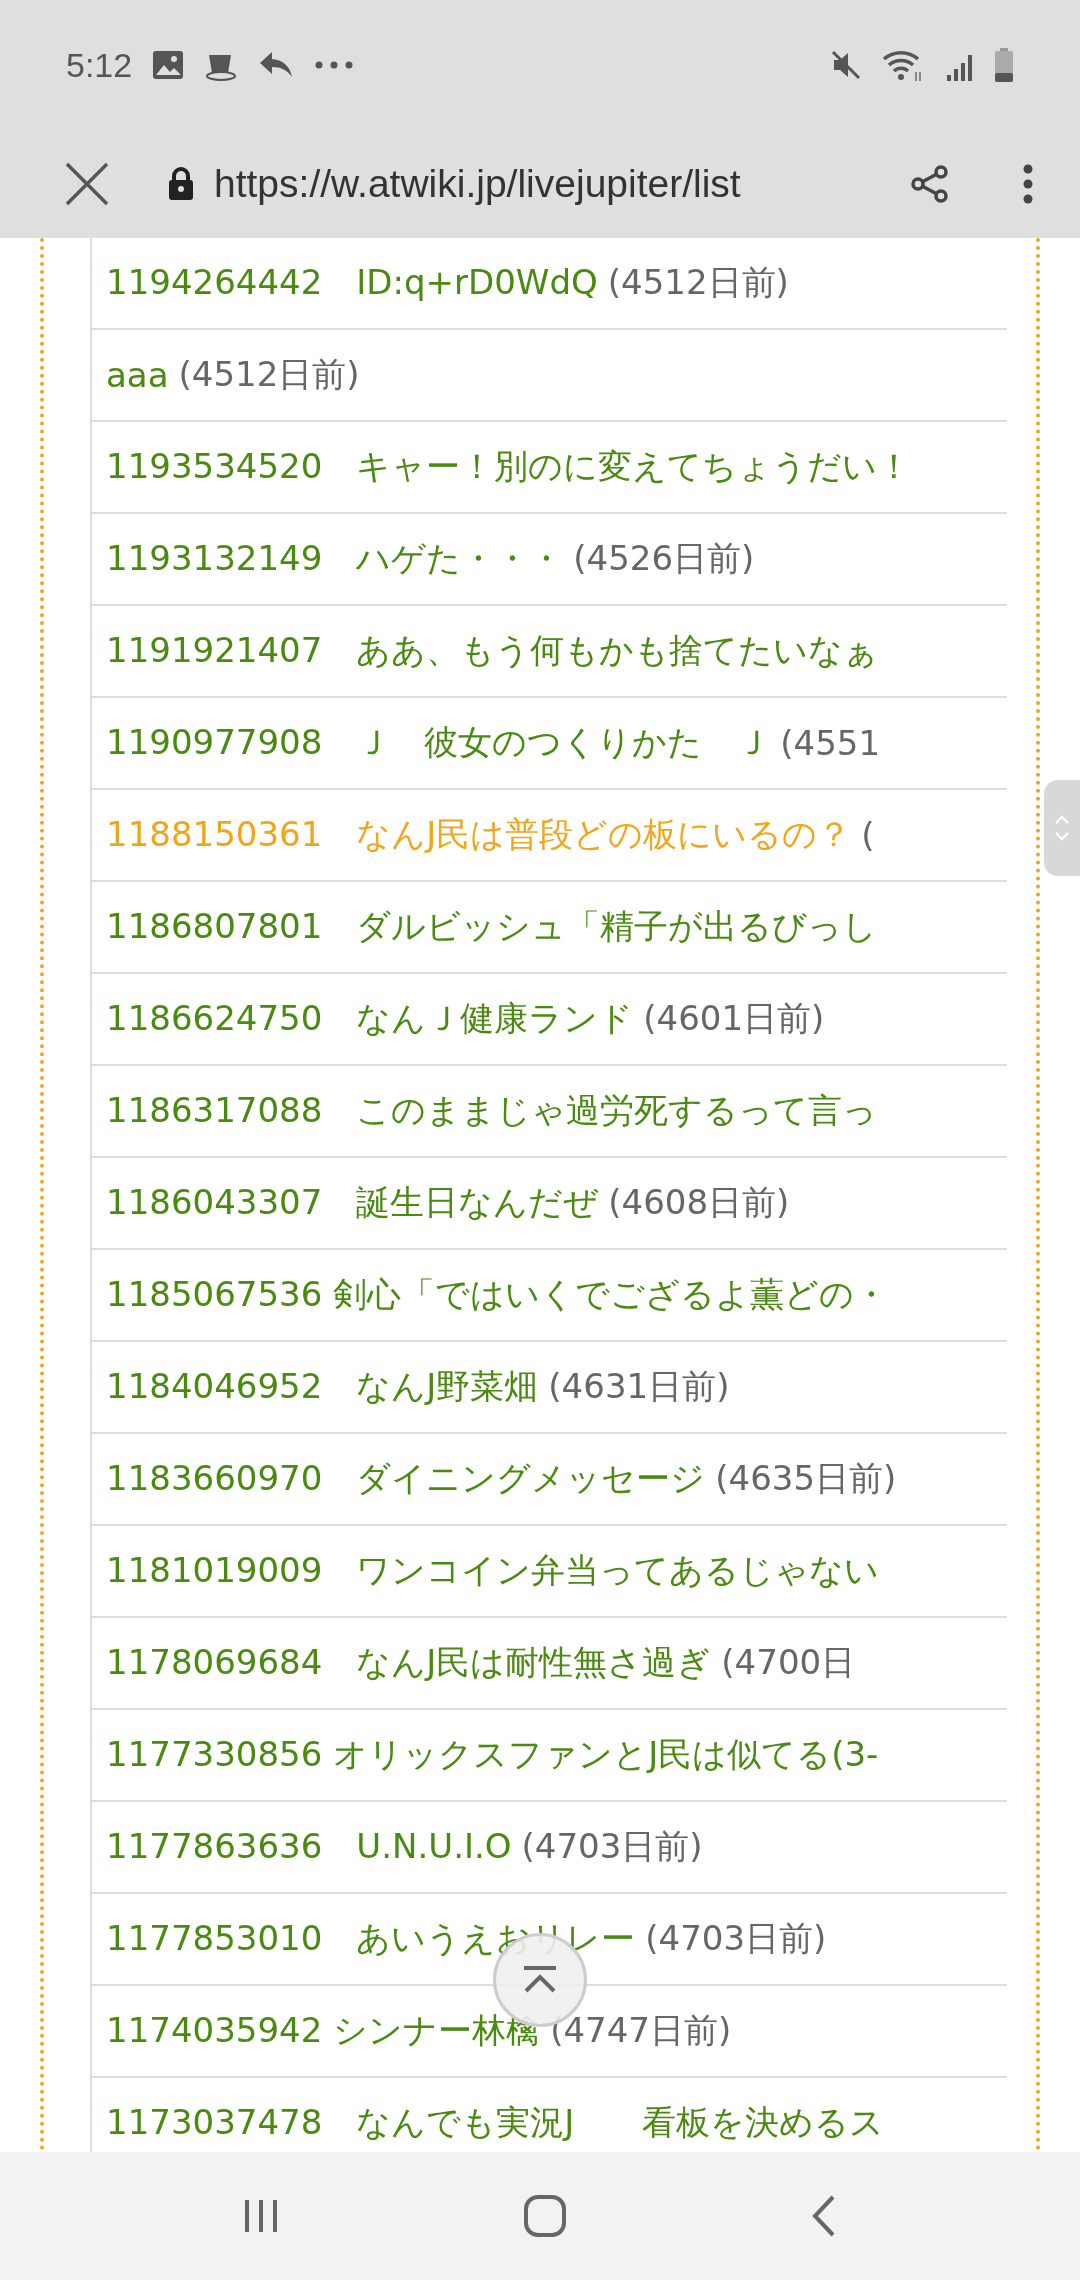 This screenshot has width=1080, height=2280. Describe the element at coordinates (493, 1571) in the screenshot. I see `thread-link: 1181019009 ワンコイン弁当ってあるじゃない` at that location.